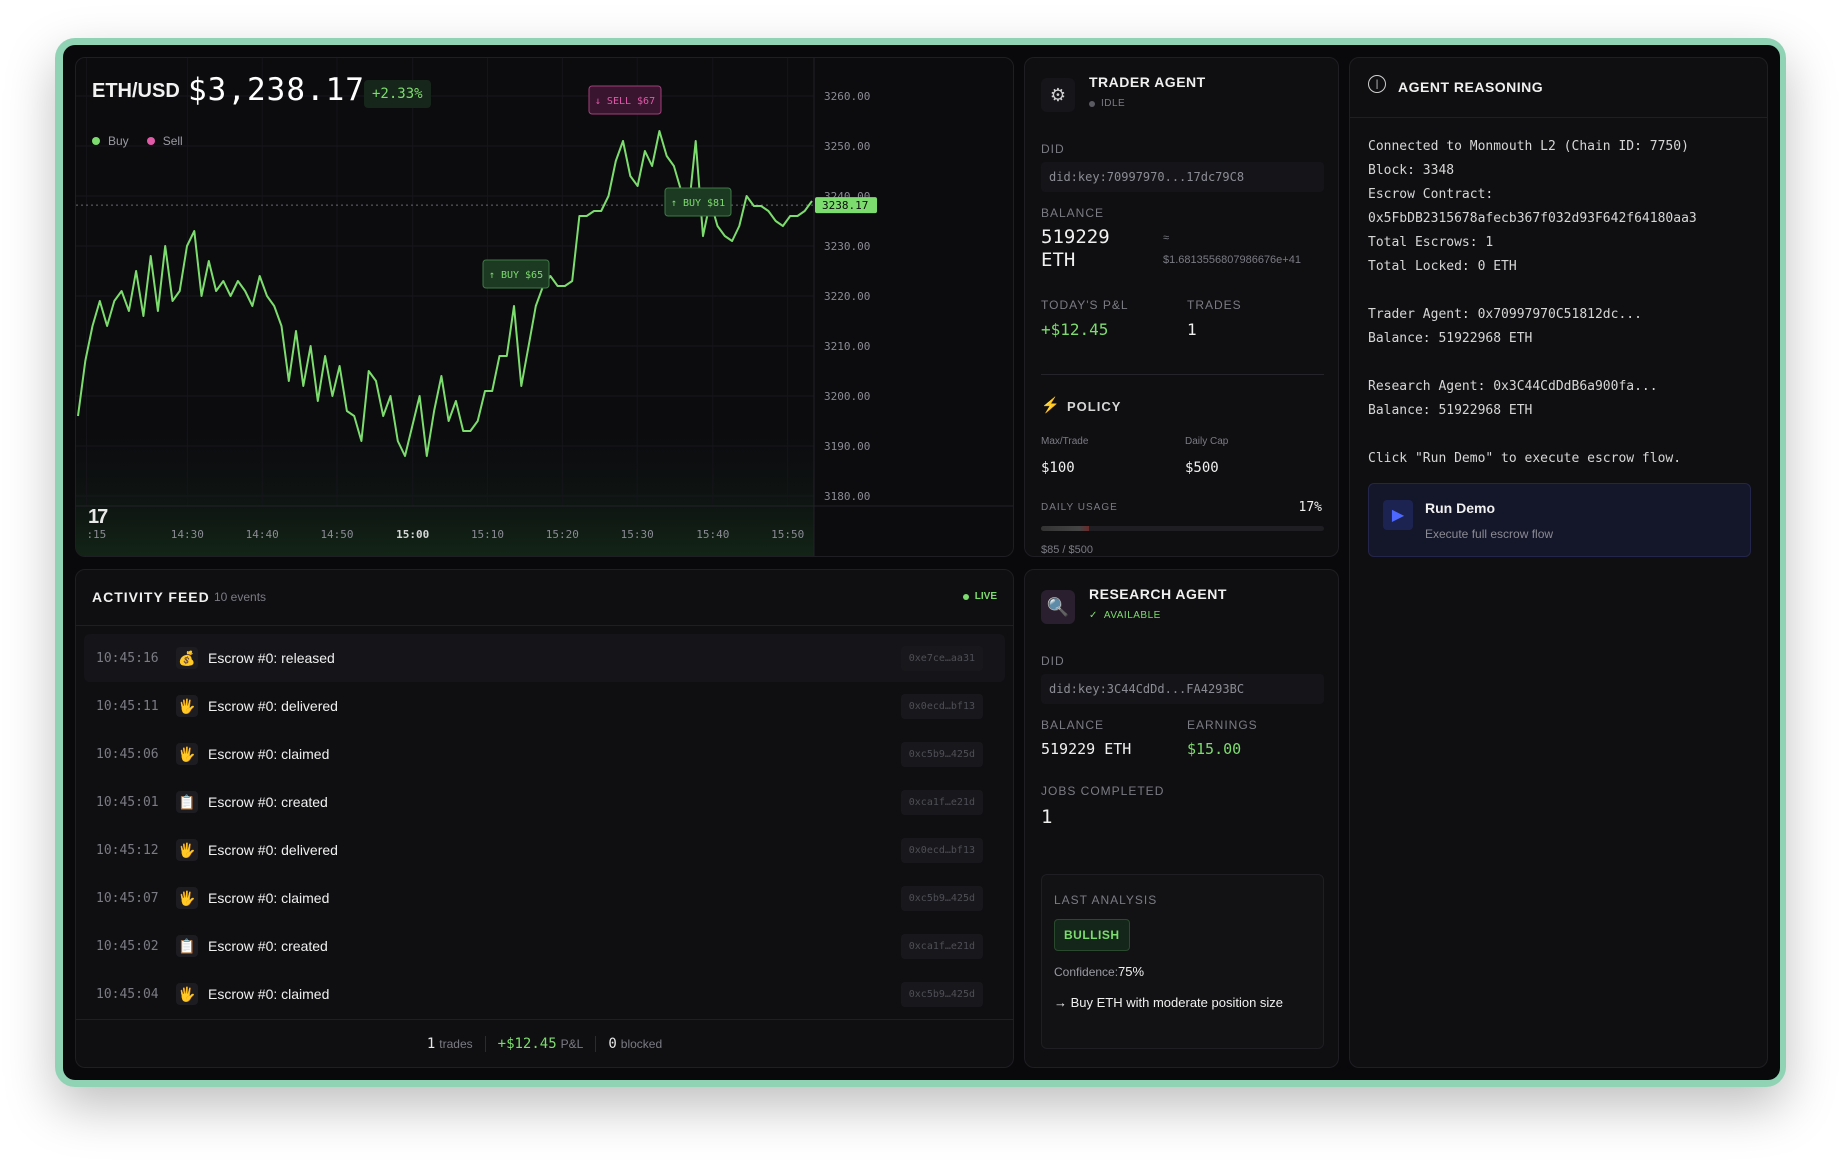  What do you see at coordinates (1559, 520) in the screenshot?
I see `run-demo-button: ▶ Run Demo Execute full escrow flow` at bounding box center [1559, 520].